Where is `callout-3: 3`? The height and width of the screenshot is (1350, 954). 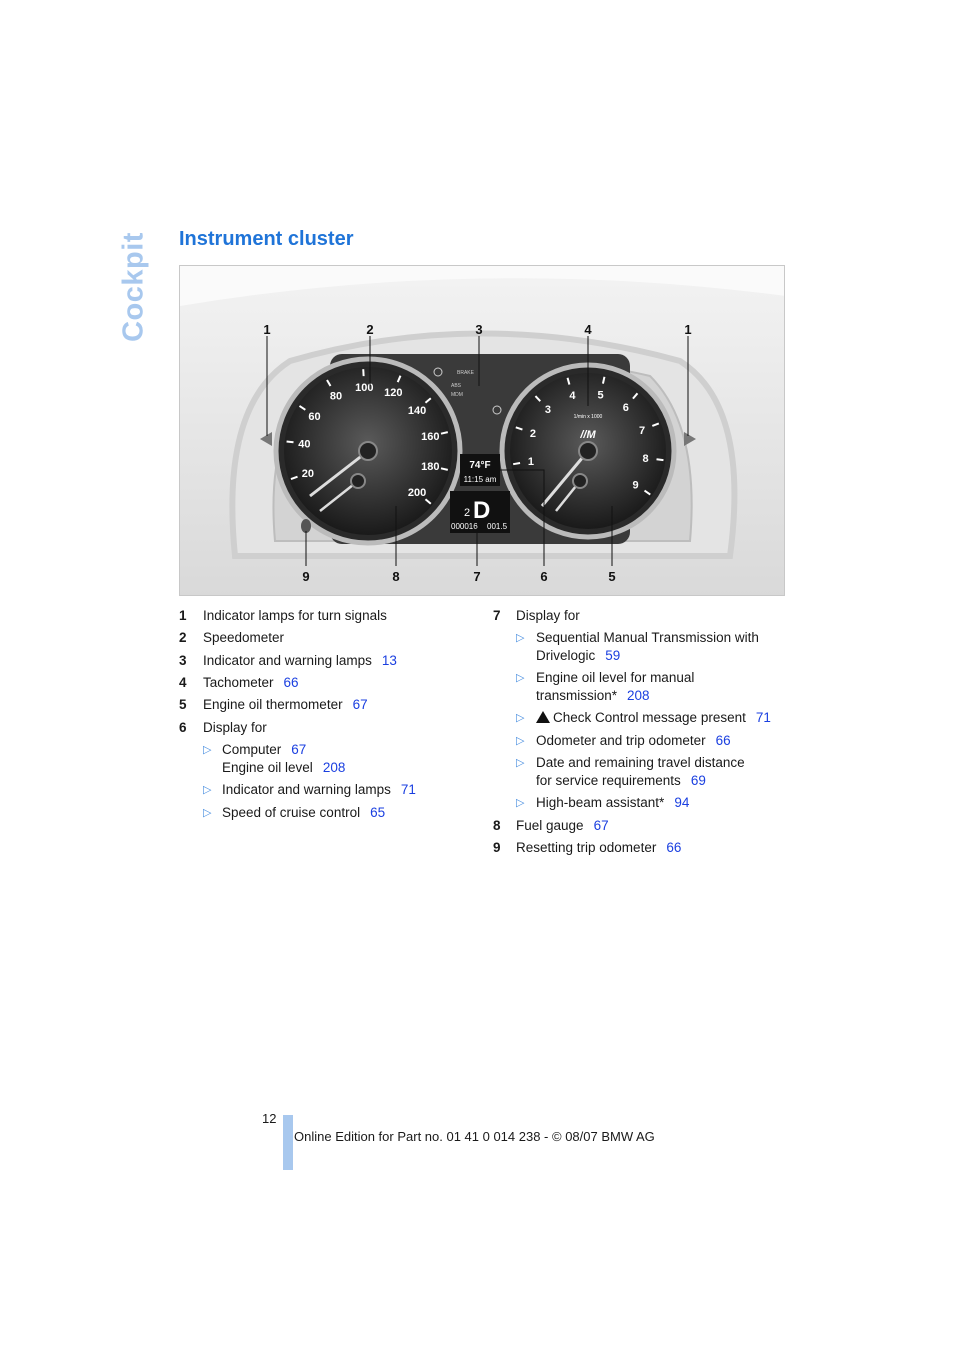
callout-3: 3 is located at coordinates (478, 329).